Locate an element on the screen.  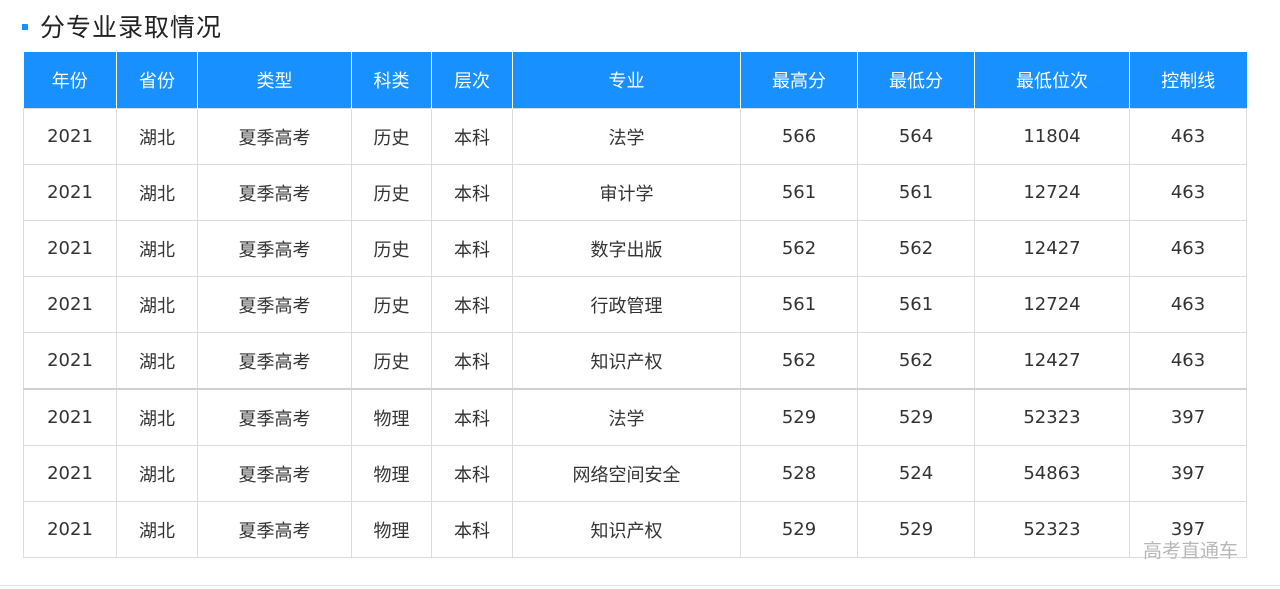
header-major: 专业 is located at coordinates (626, 80).